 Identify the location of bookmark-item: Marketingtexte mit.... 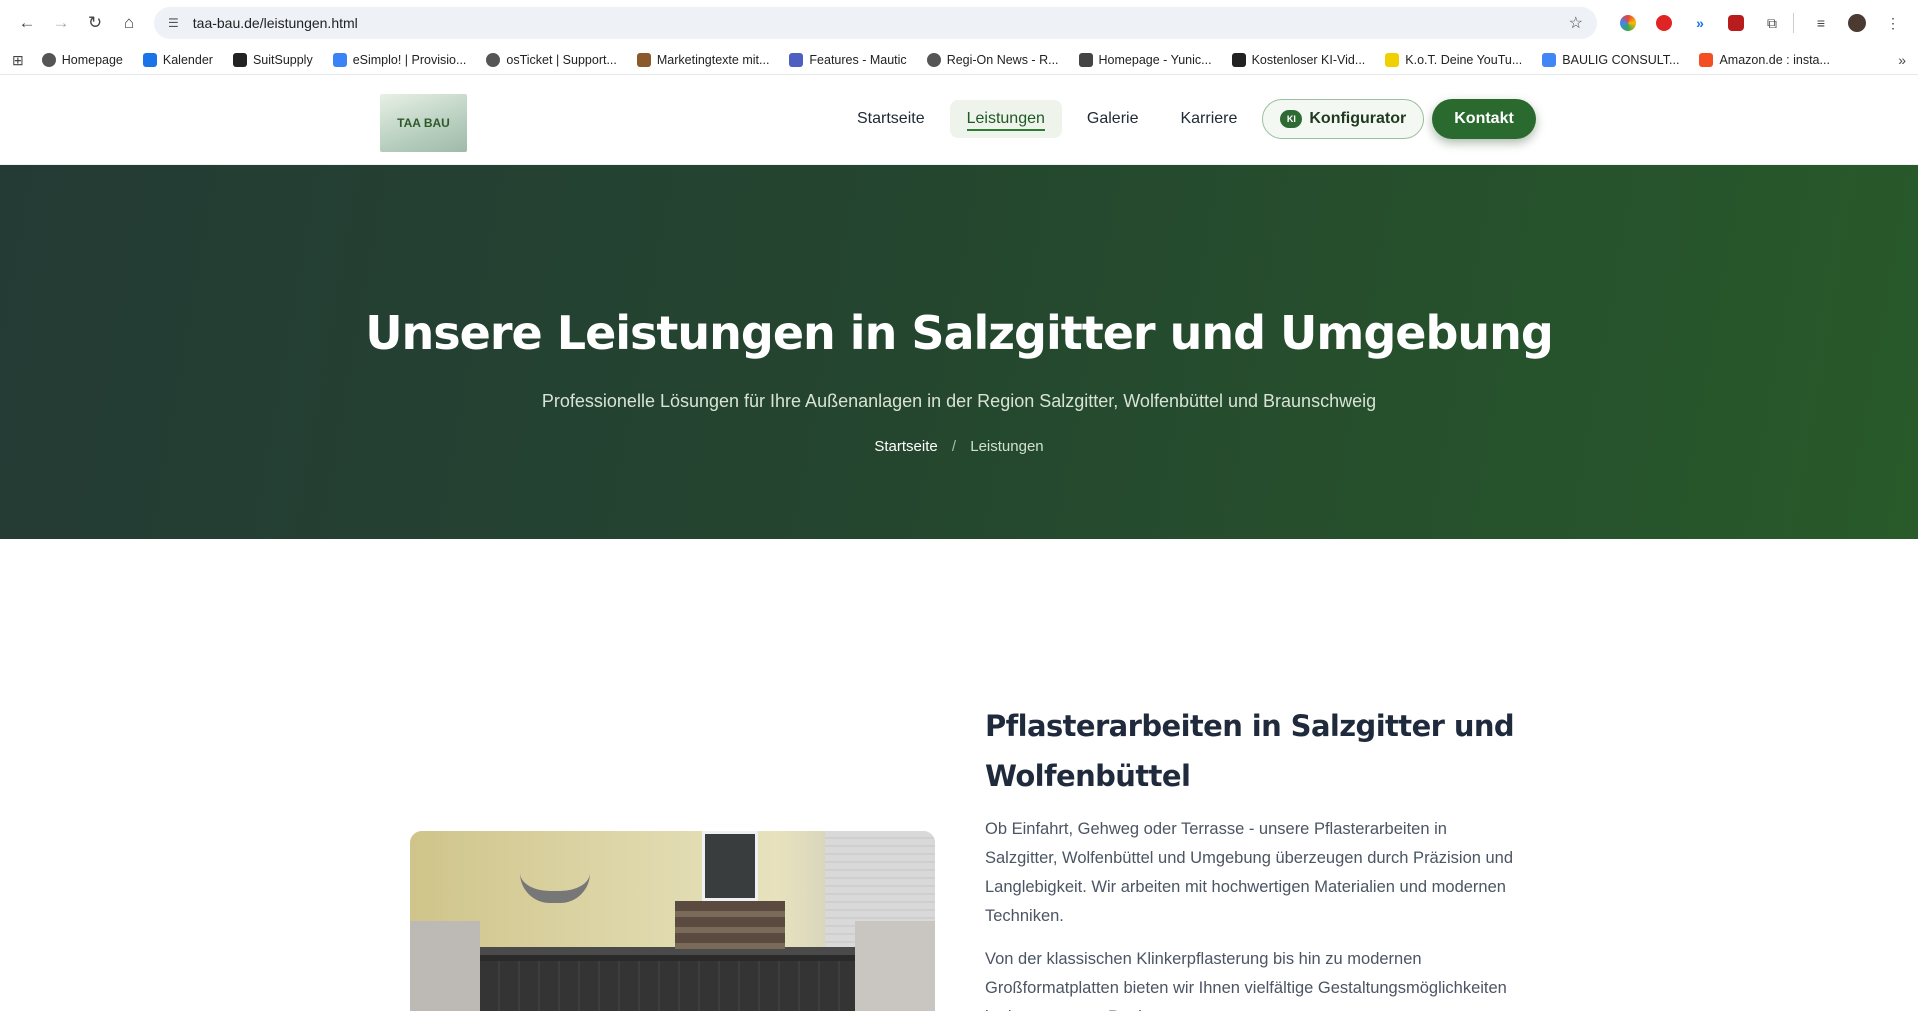
(703, 60).